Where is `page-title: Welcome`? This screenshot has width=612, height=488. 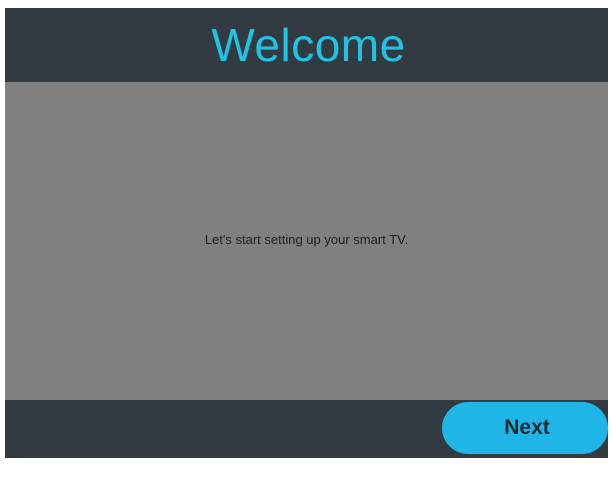 page-title: Welcome is located at coordinates (308, 45).